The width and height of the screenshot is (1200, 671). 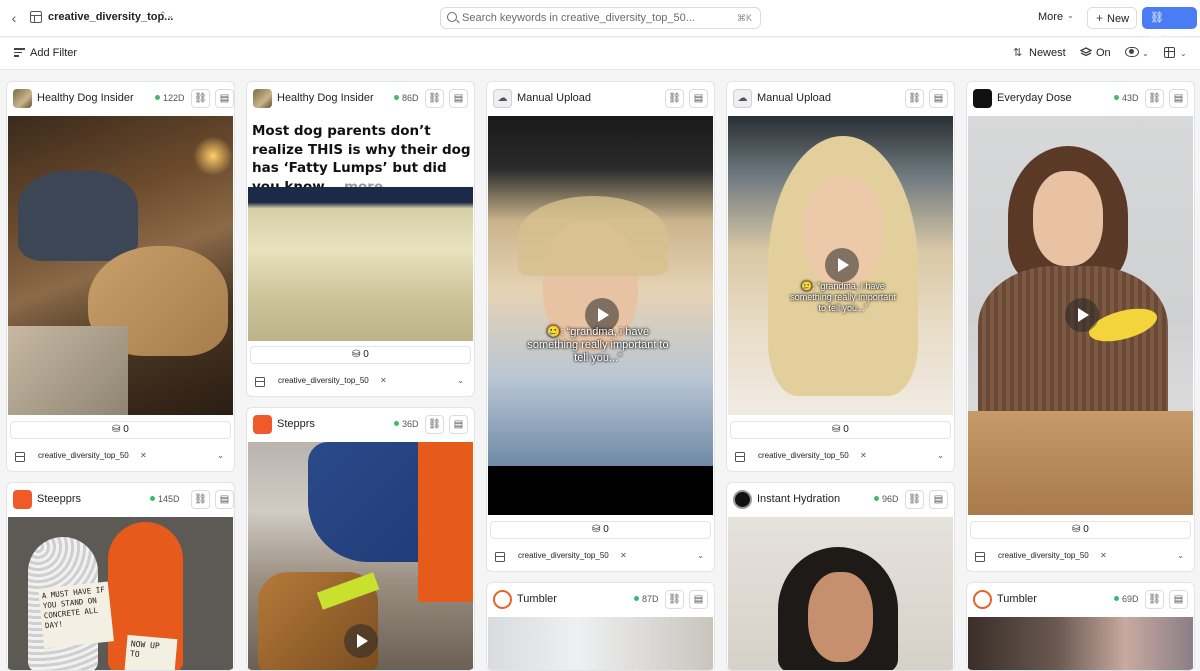 I want to click on eye-icon, so click(x=1132, y=52).